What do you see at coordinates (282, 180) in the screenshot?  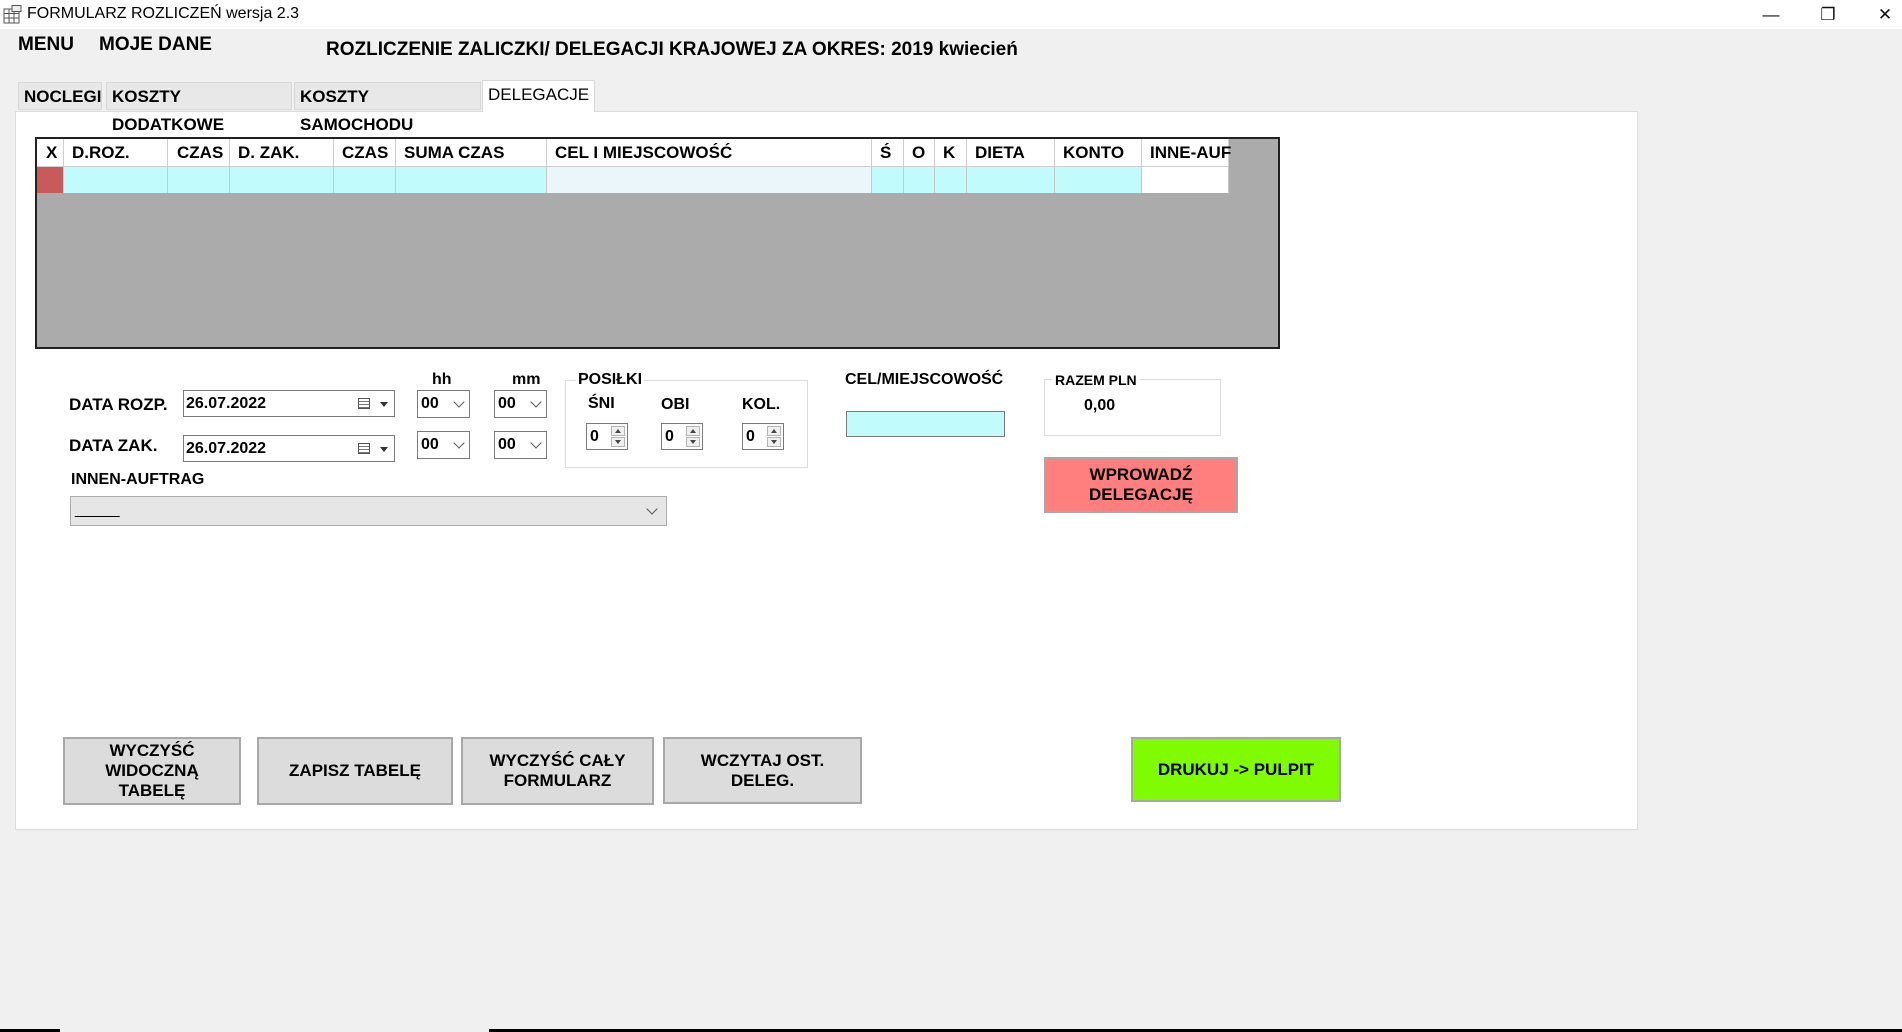 I see `cell-d-zak` at bounding box center [282, 180].